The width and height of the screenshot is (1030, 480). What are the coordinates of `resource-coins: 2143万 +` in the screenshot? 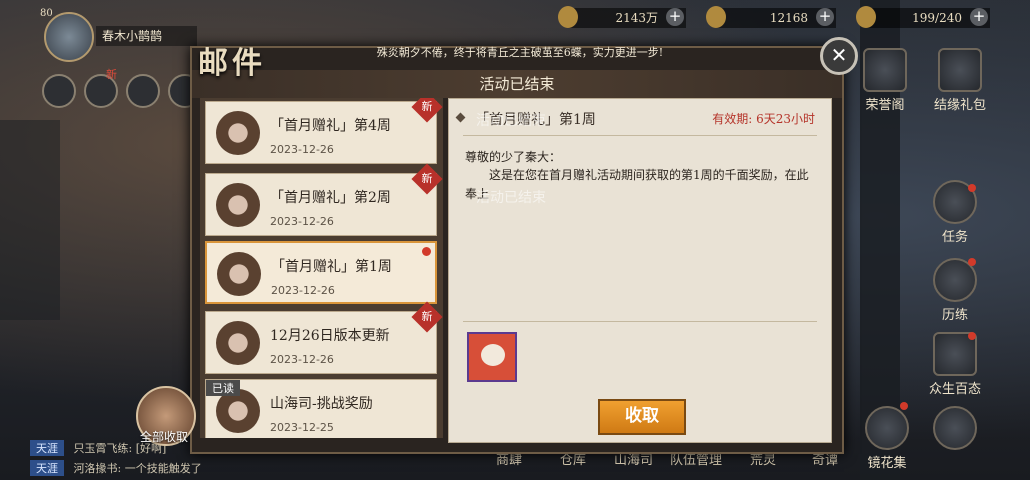 It's located at (622, 17).